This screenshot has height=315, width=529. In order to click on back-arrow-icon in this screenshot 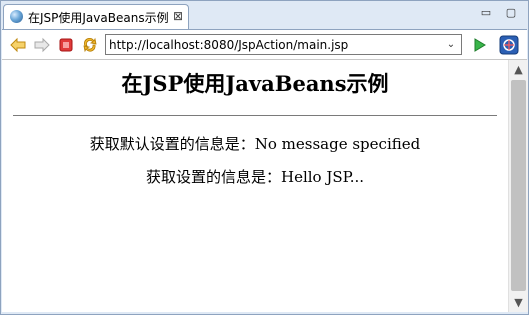, I will do `click(18, 45)`.